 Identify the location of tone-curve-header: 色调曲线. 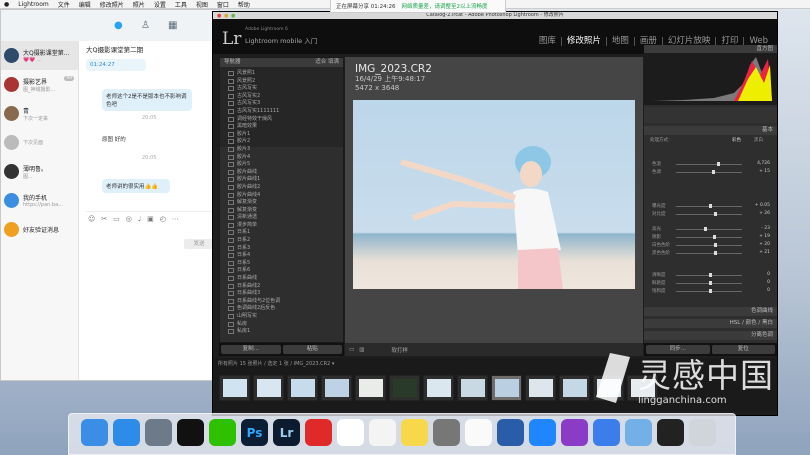
(710, 311).